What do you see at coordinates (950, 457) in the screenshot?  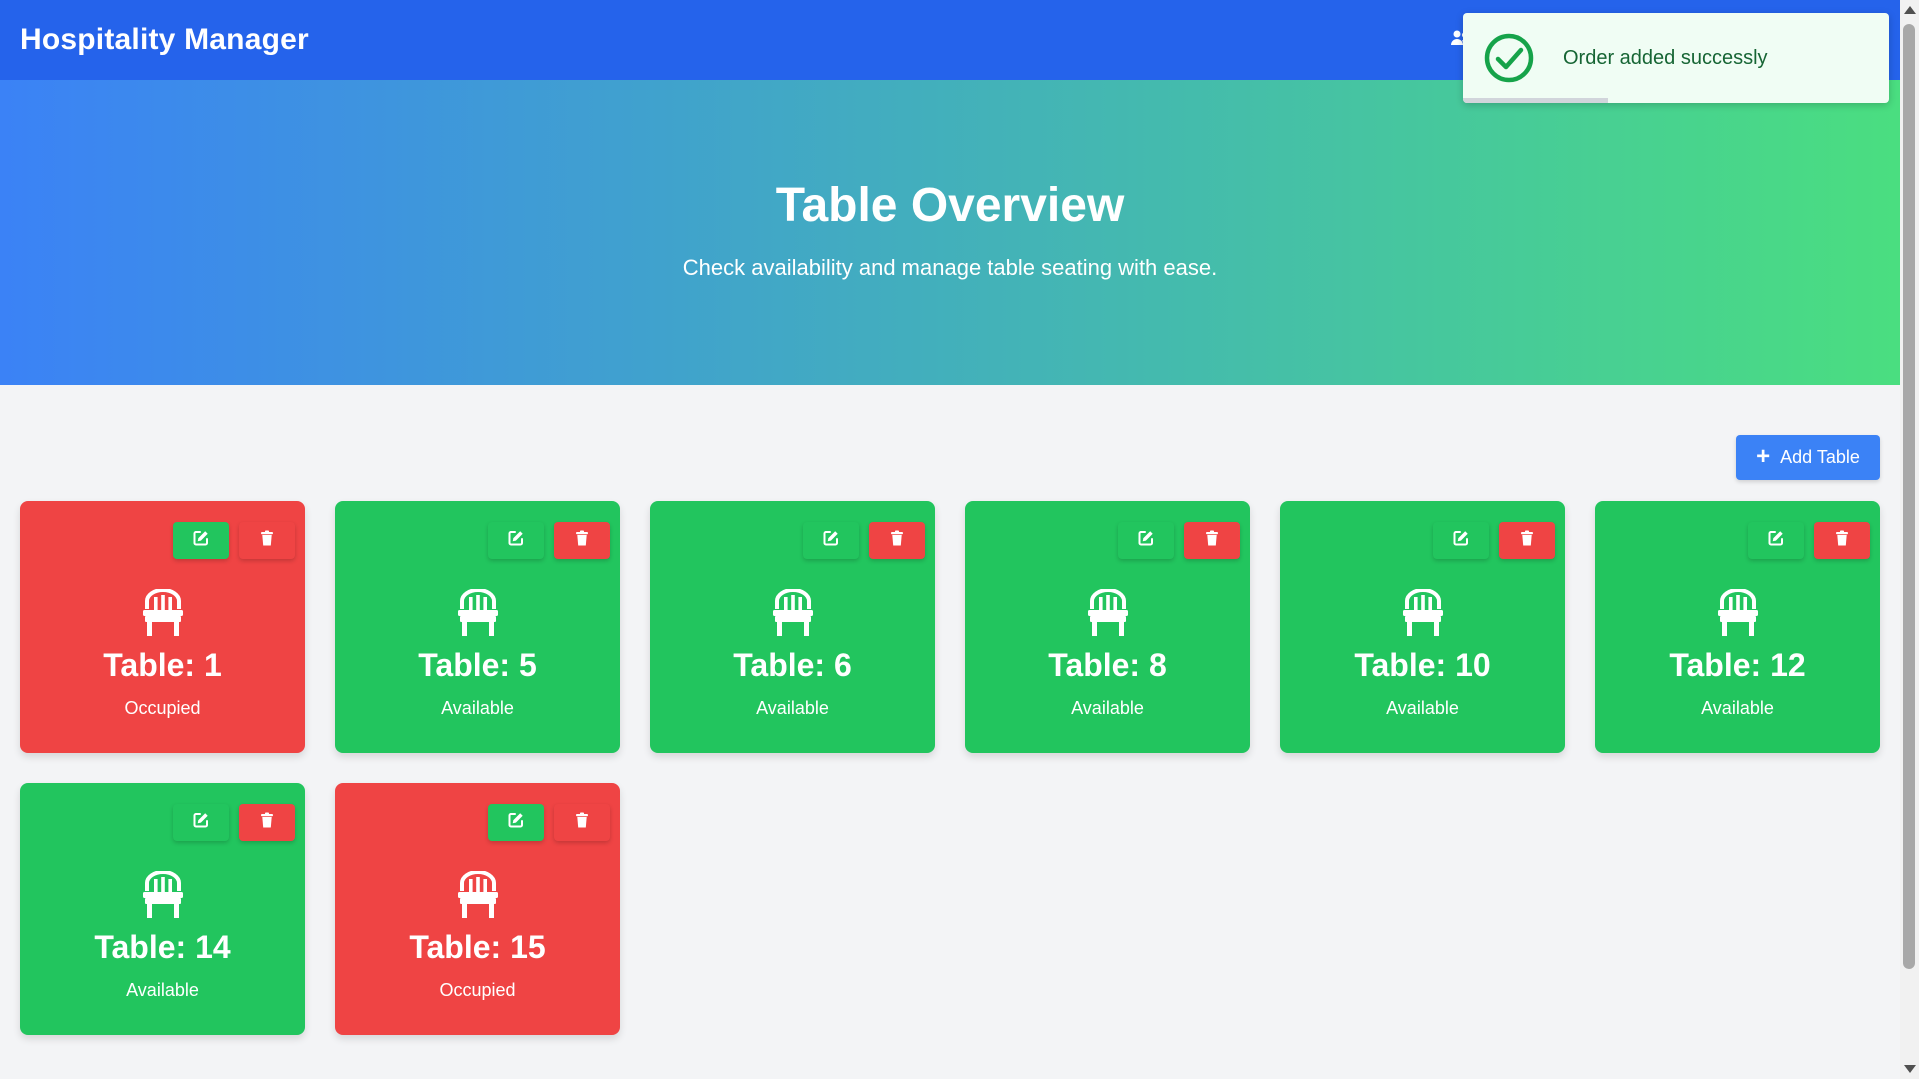 I see `toolbar: + Add Table` at bounding box center [950, 457].